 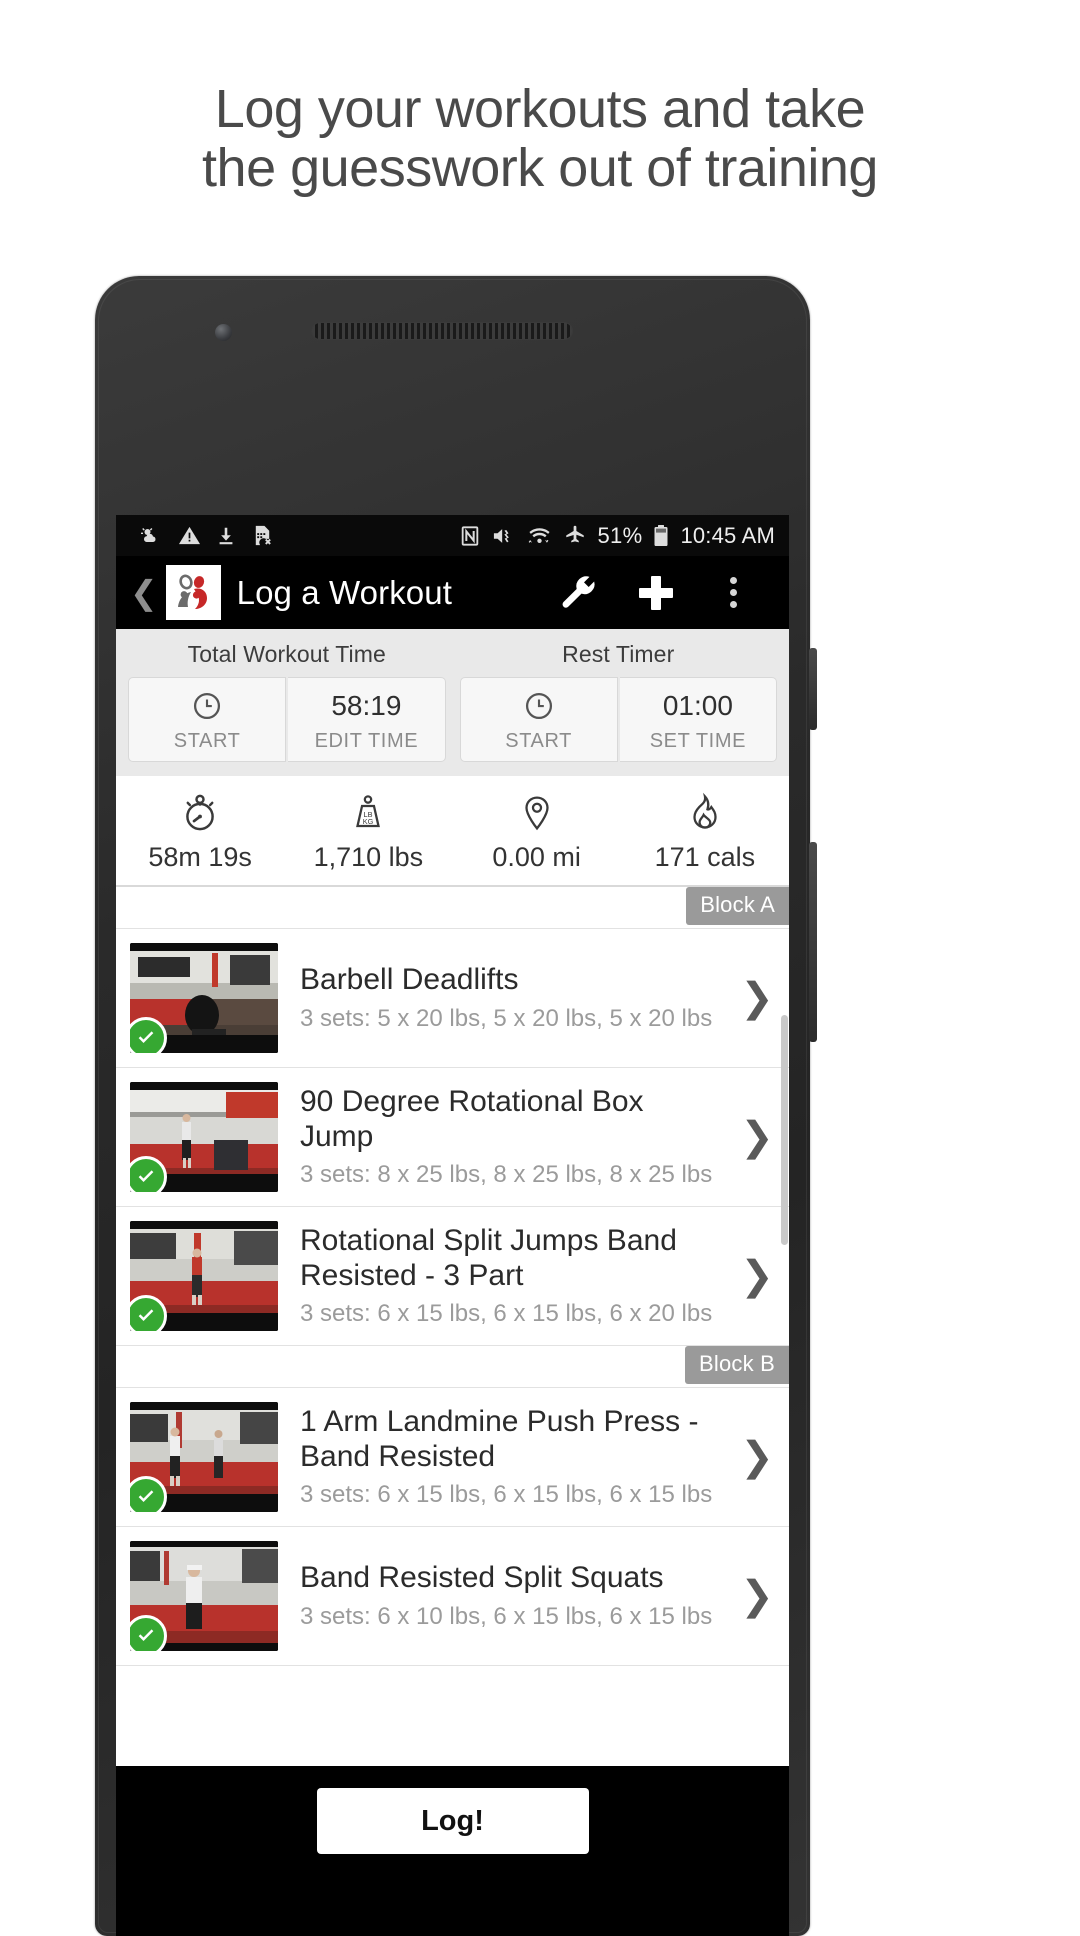 What do you see at coordinates (452, 1367) in the screenshot?
I see `block-separator: Block B` at bounding box center [452, 1367].